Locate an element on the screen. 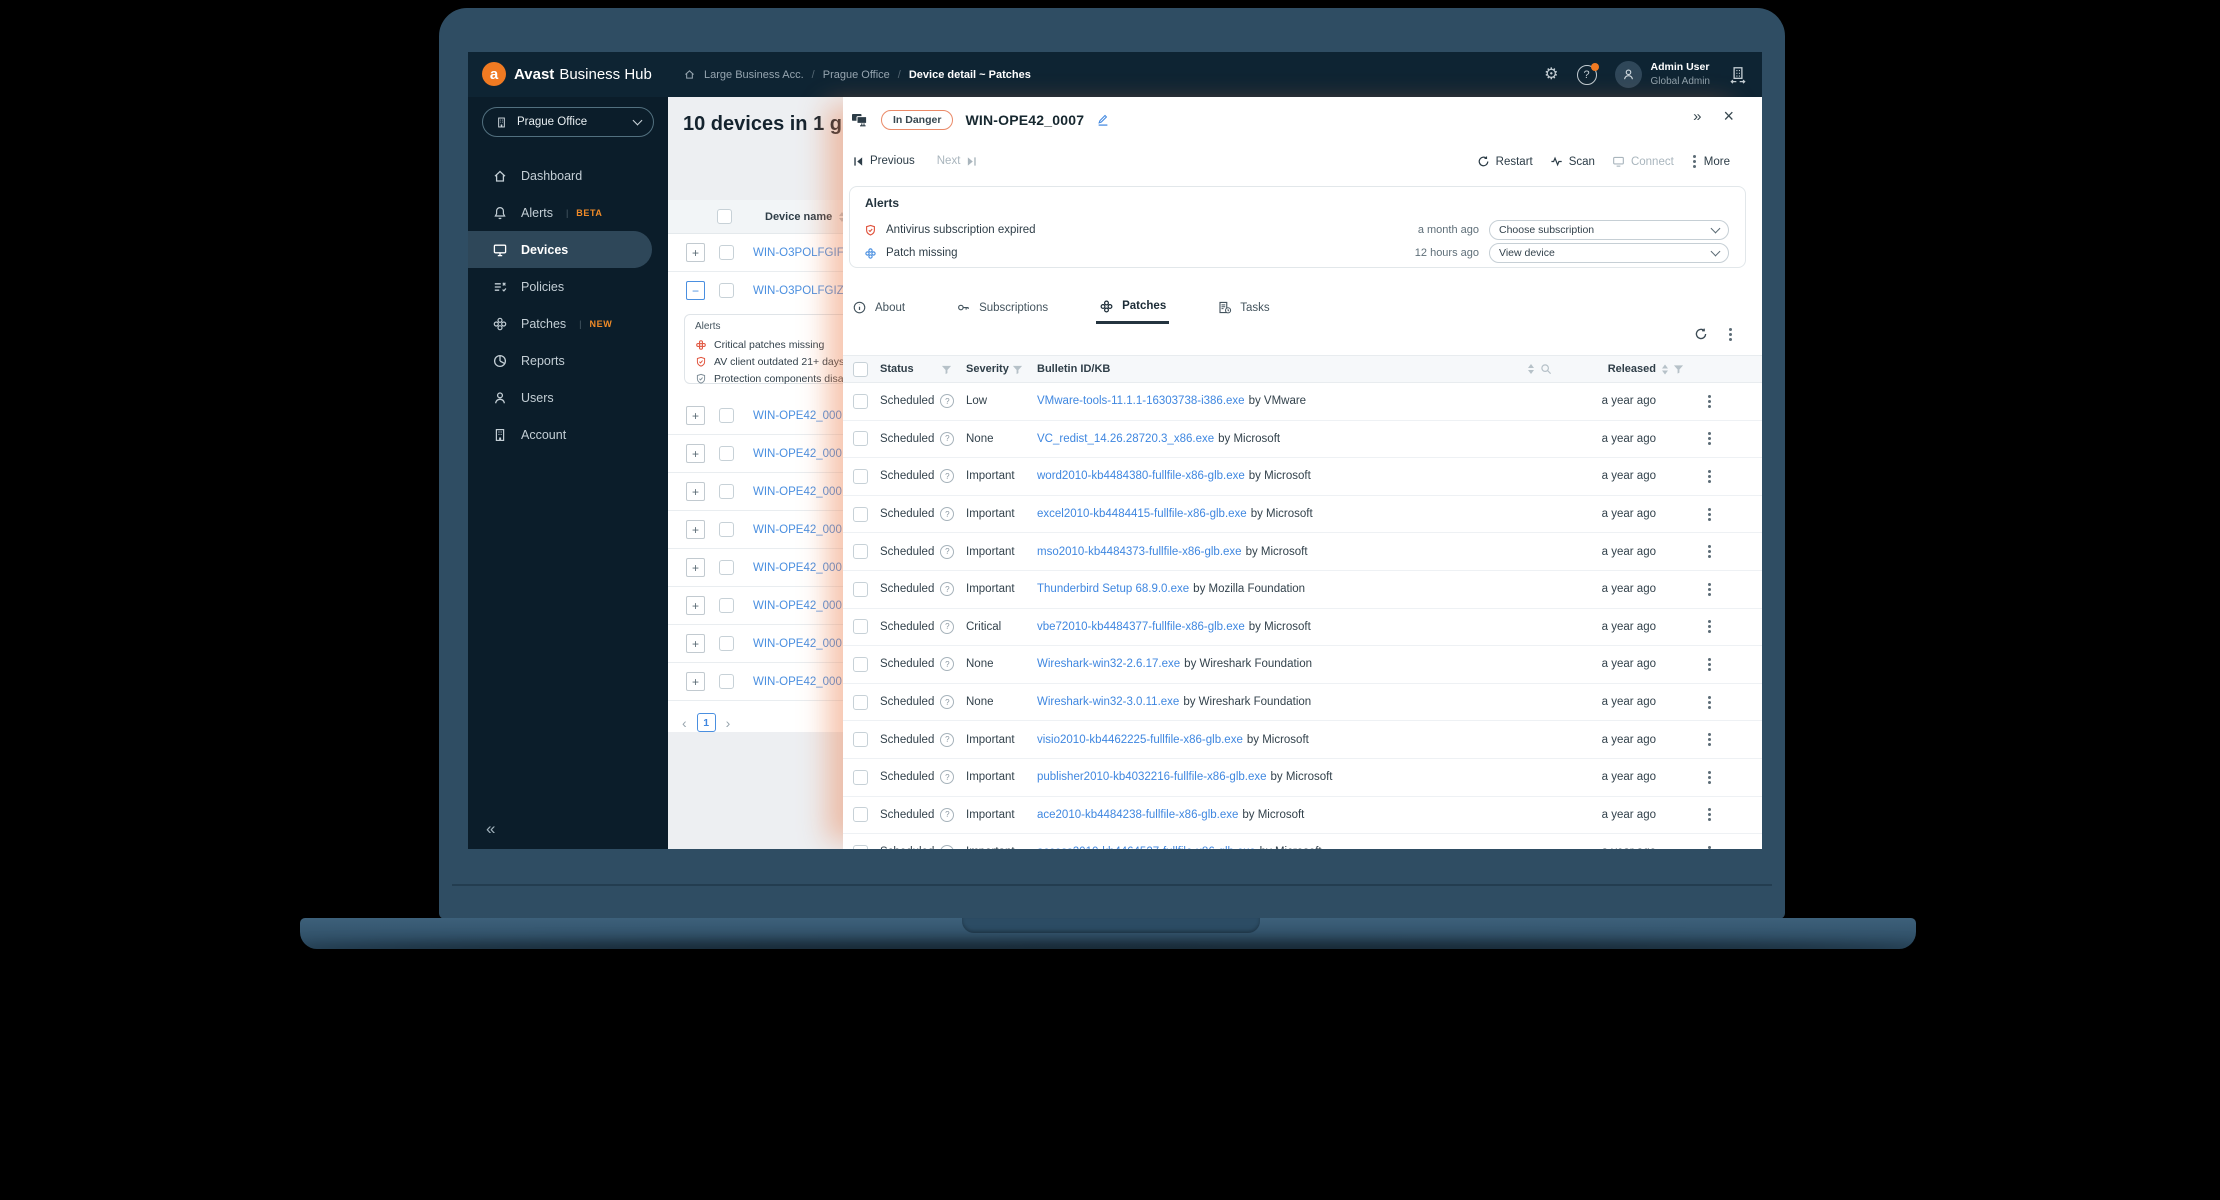 The height and width of the screenshot is (1200, 2220). prev-page-icon: ‹ is located at coordinates (684, 723).